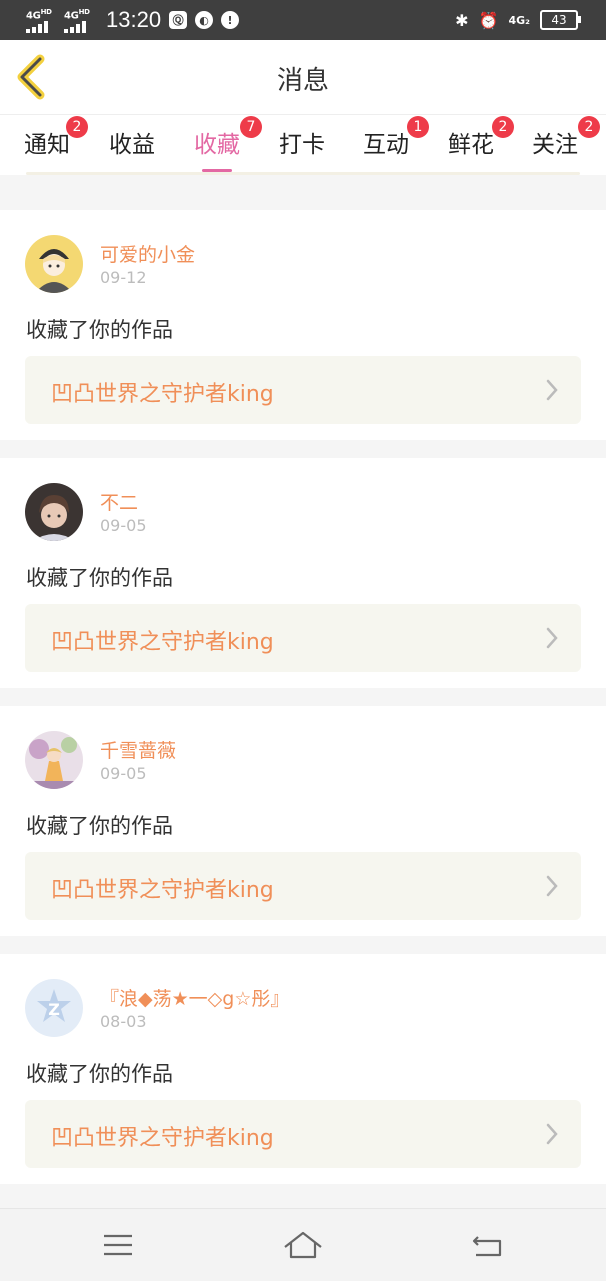  What do you see at coordinates (519, 20) in the screenshot?
I see `network-icon: 4G₂` at bounding box center [519, 20].